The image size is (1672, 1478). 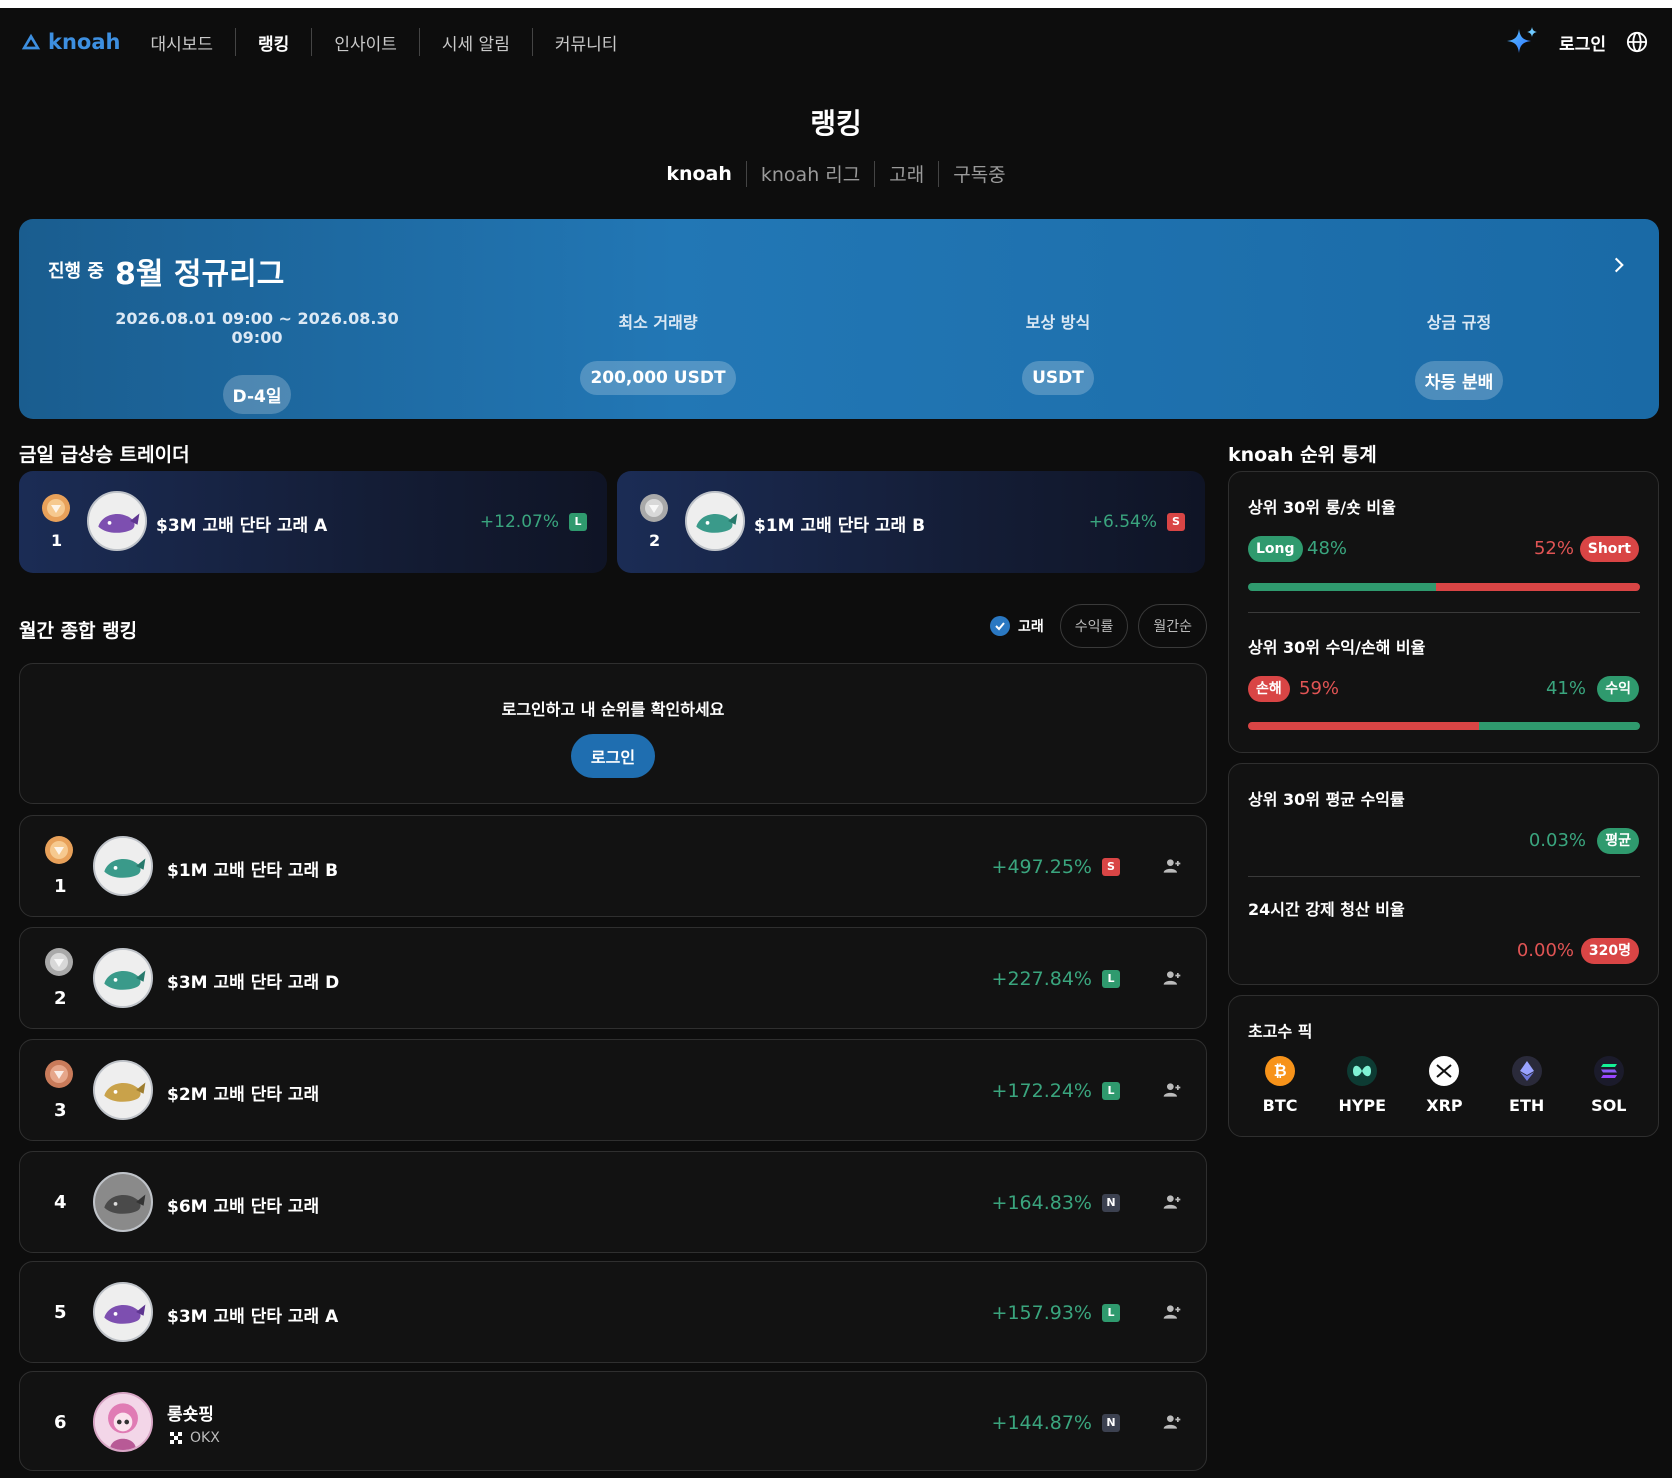 I want to click on nav-item-community: 커뮤니티, so click(x=586, y=42).